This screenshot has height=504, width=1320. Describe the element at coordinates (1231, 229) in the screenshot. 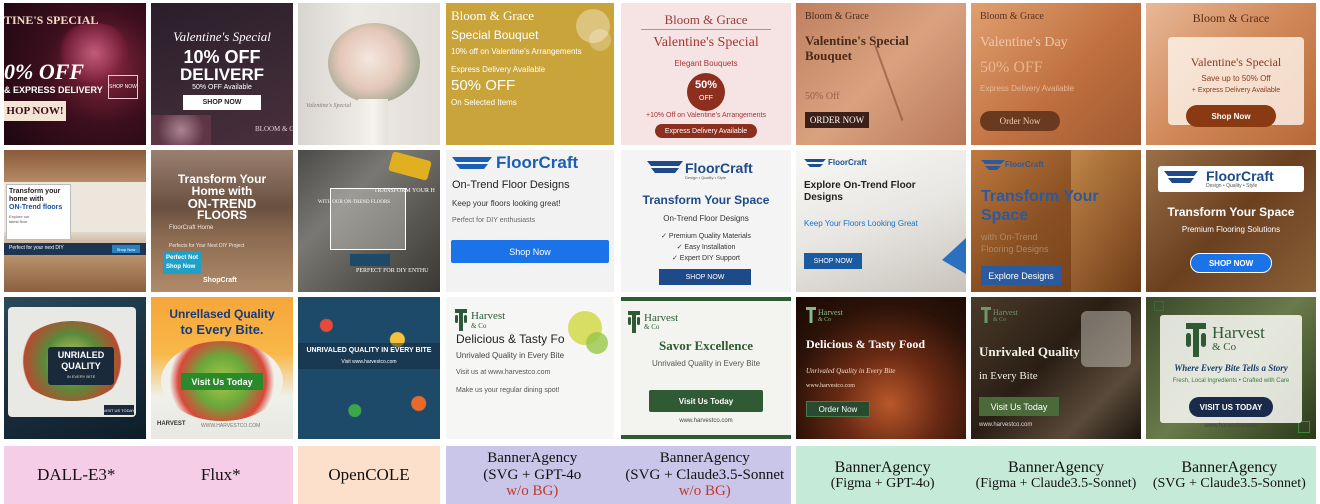

I see `banner-sub: Premium Flooring Solutions` at that location.